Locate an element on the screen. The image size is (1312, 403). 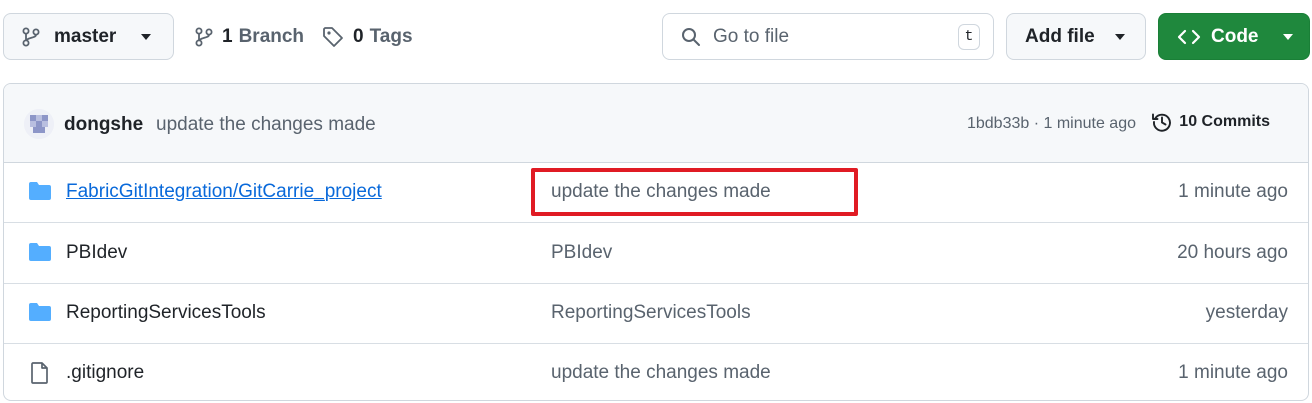
file-commit-message: update the changes made is located at coordinates (661, 373).